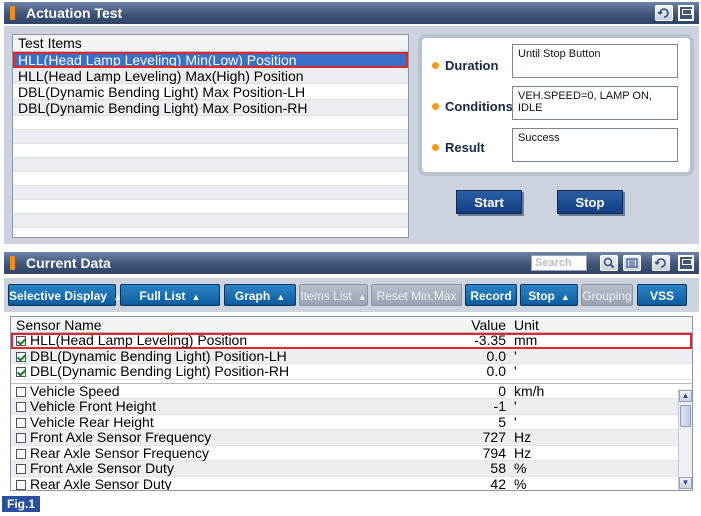 The height and width of the screenshot is (516, 701). What do you see at coordinates (488, 325) in the screenshot?
I see `value-header: Value` at bounding box center [488, 325].